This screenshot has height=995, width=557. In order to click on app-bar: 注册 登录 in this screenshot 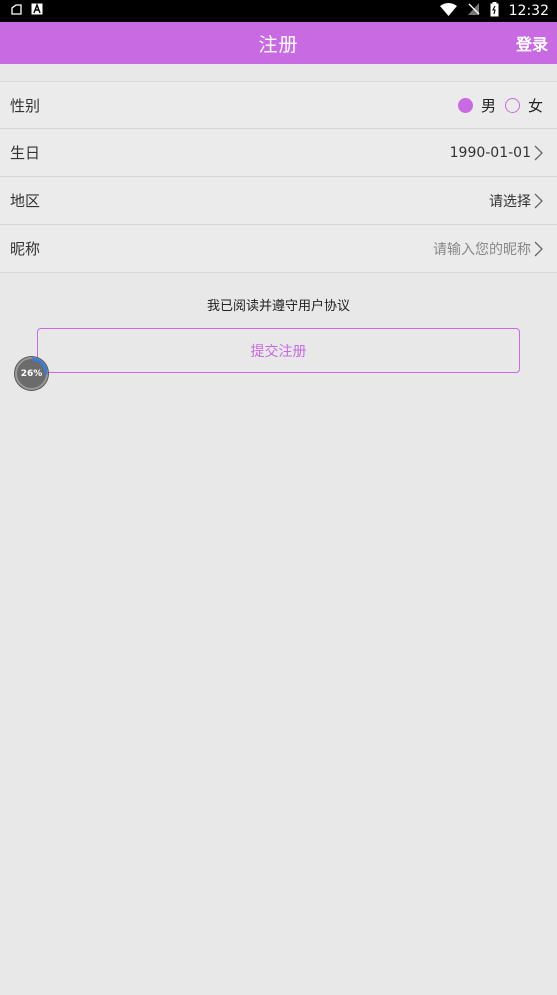, I will do `click(278, 43)`.